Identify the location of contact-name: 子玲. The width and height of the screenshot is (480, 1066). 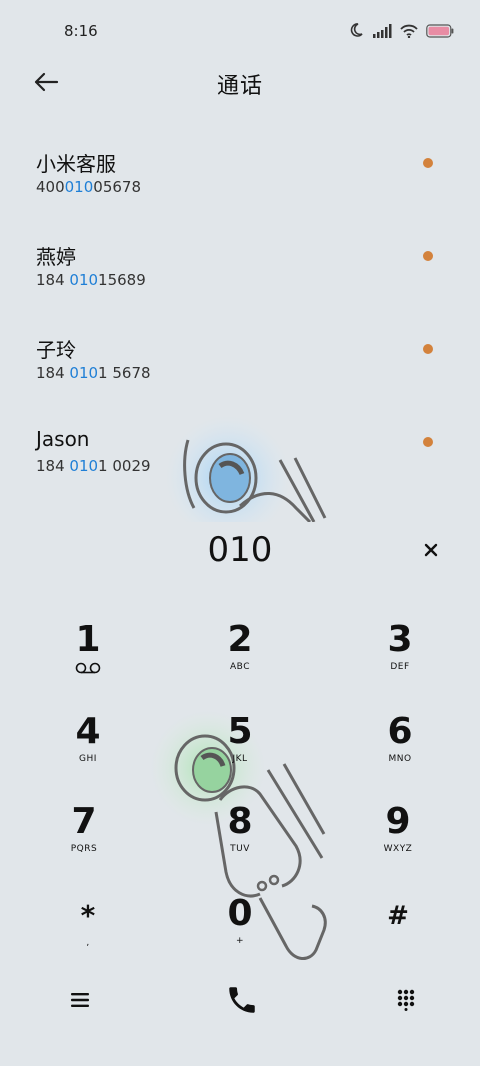
(56, 350).